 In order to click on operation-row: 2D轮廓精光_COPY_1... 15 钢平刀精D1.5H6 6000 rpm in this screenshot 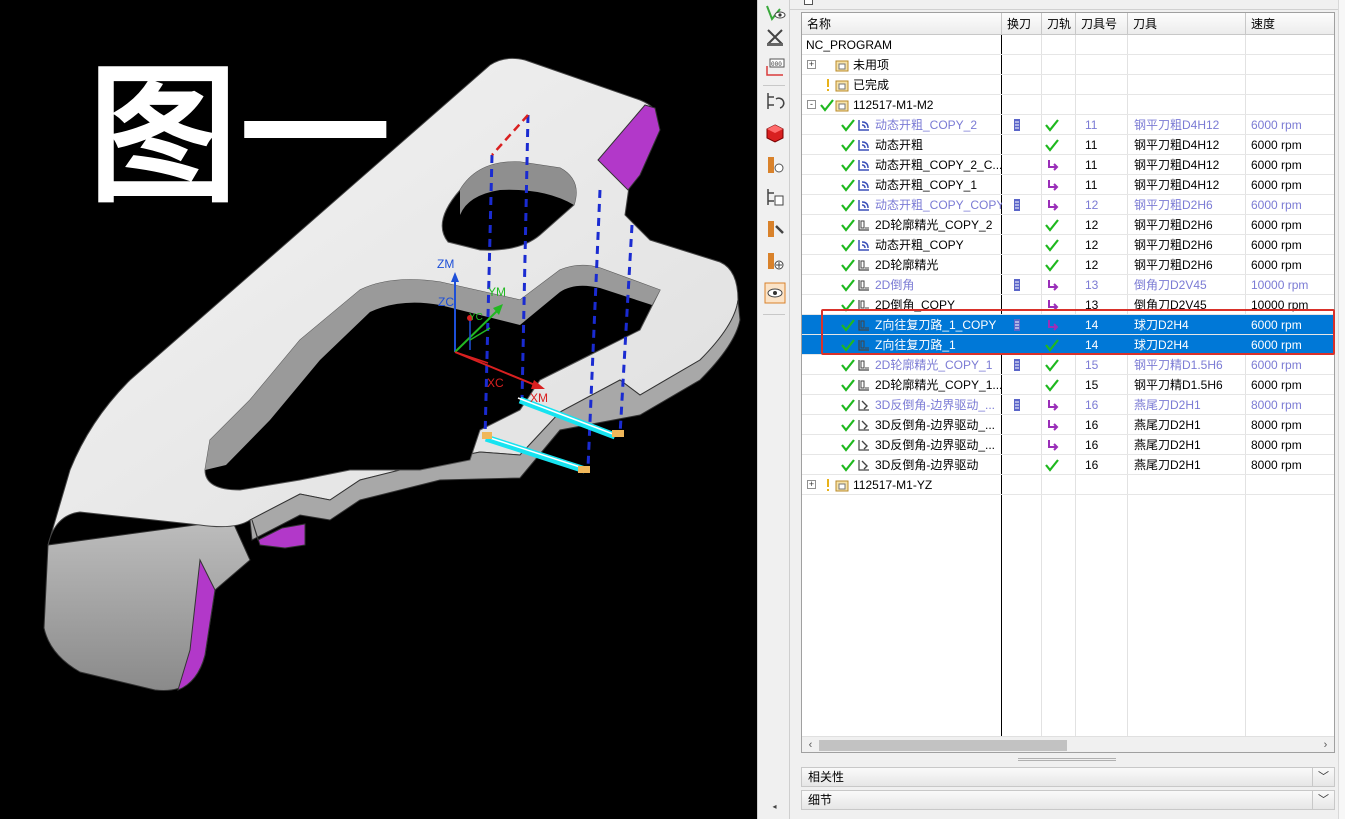, I will do `click(1068, 385)`.